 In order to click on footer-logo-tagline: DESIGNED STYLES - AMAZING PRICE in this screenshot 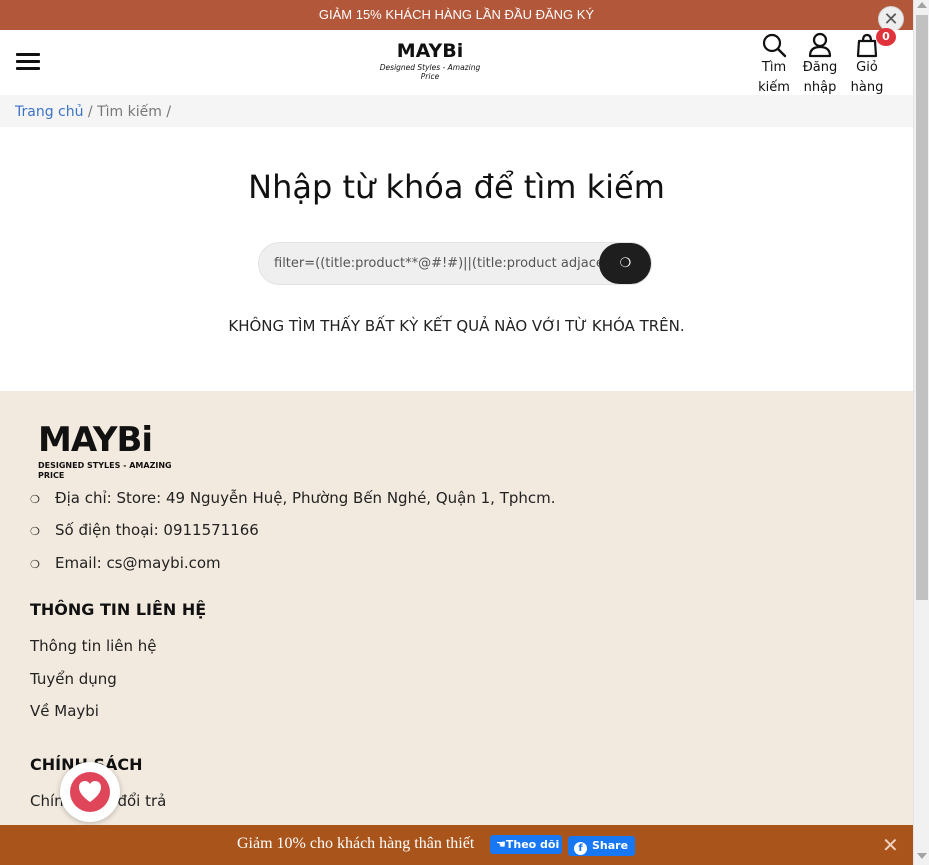, I will do `click(105, 470)`.